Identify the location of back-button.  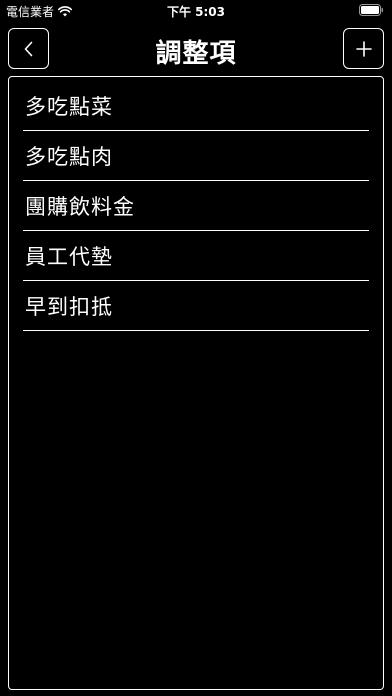
(28, 48).